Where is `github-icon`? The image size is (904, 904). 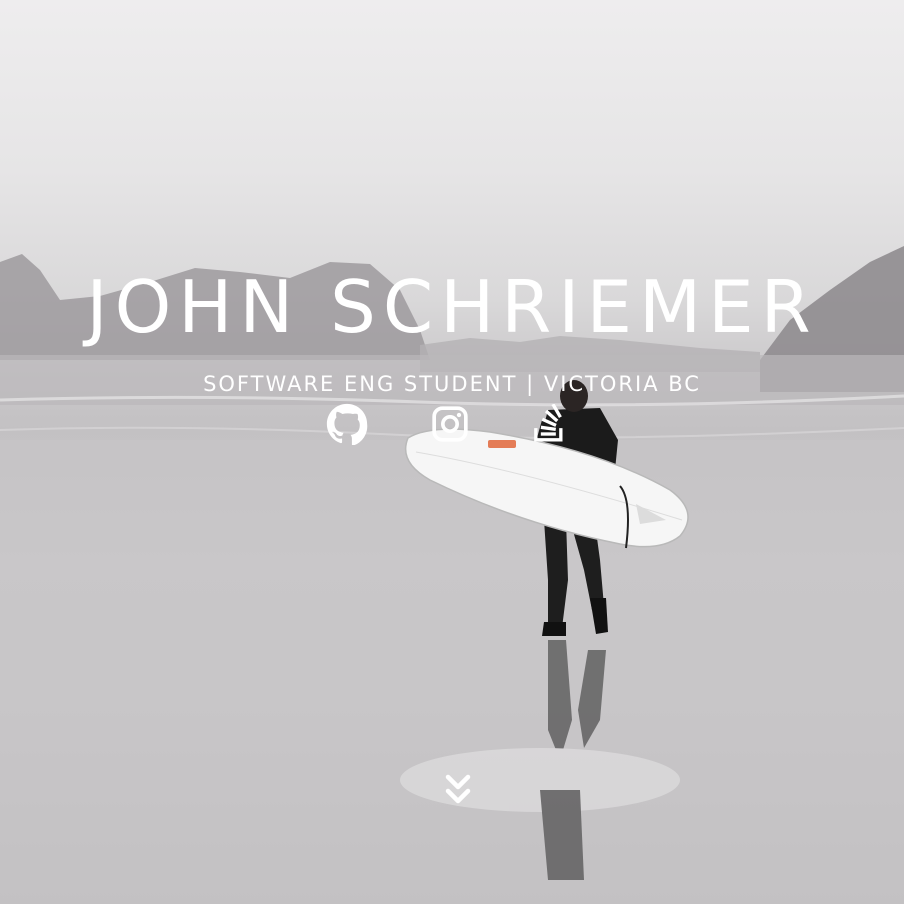 github-icon is located at coordinates (347, 424).